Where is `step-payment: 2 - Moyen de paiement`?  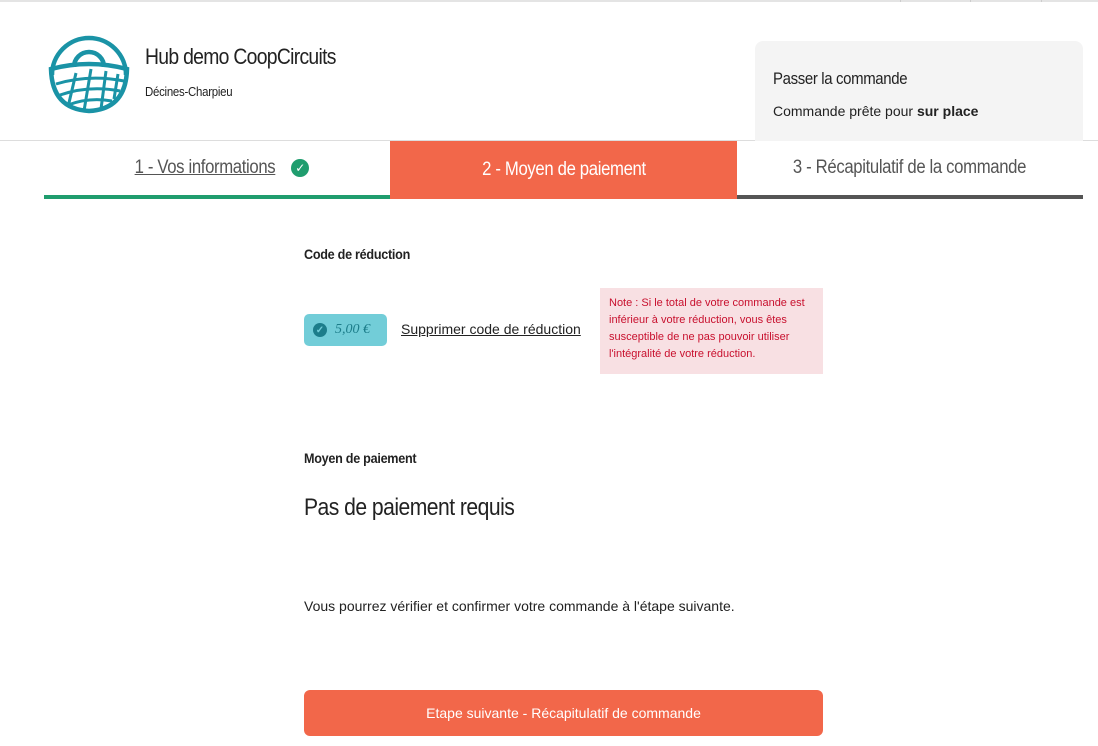 step-payment: 2 - Moyen de paiement is located at coordinates (563, 170).